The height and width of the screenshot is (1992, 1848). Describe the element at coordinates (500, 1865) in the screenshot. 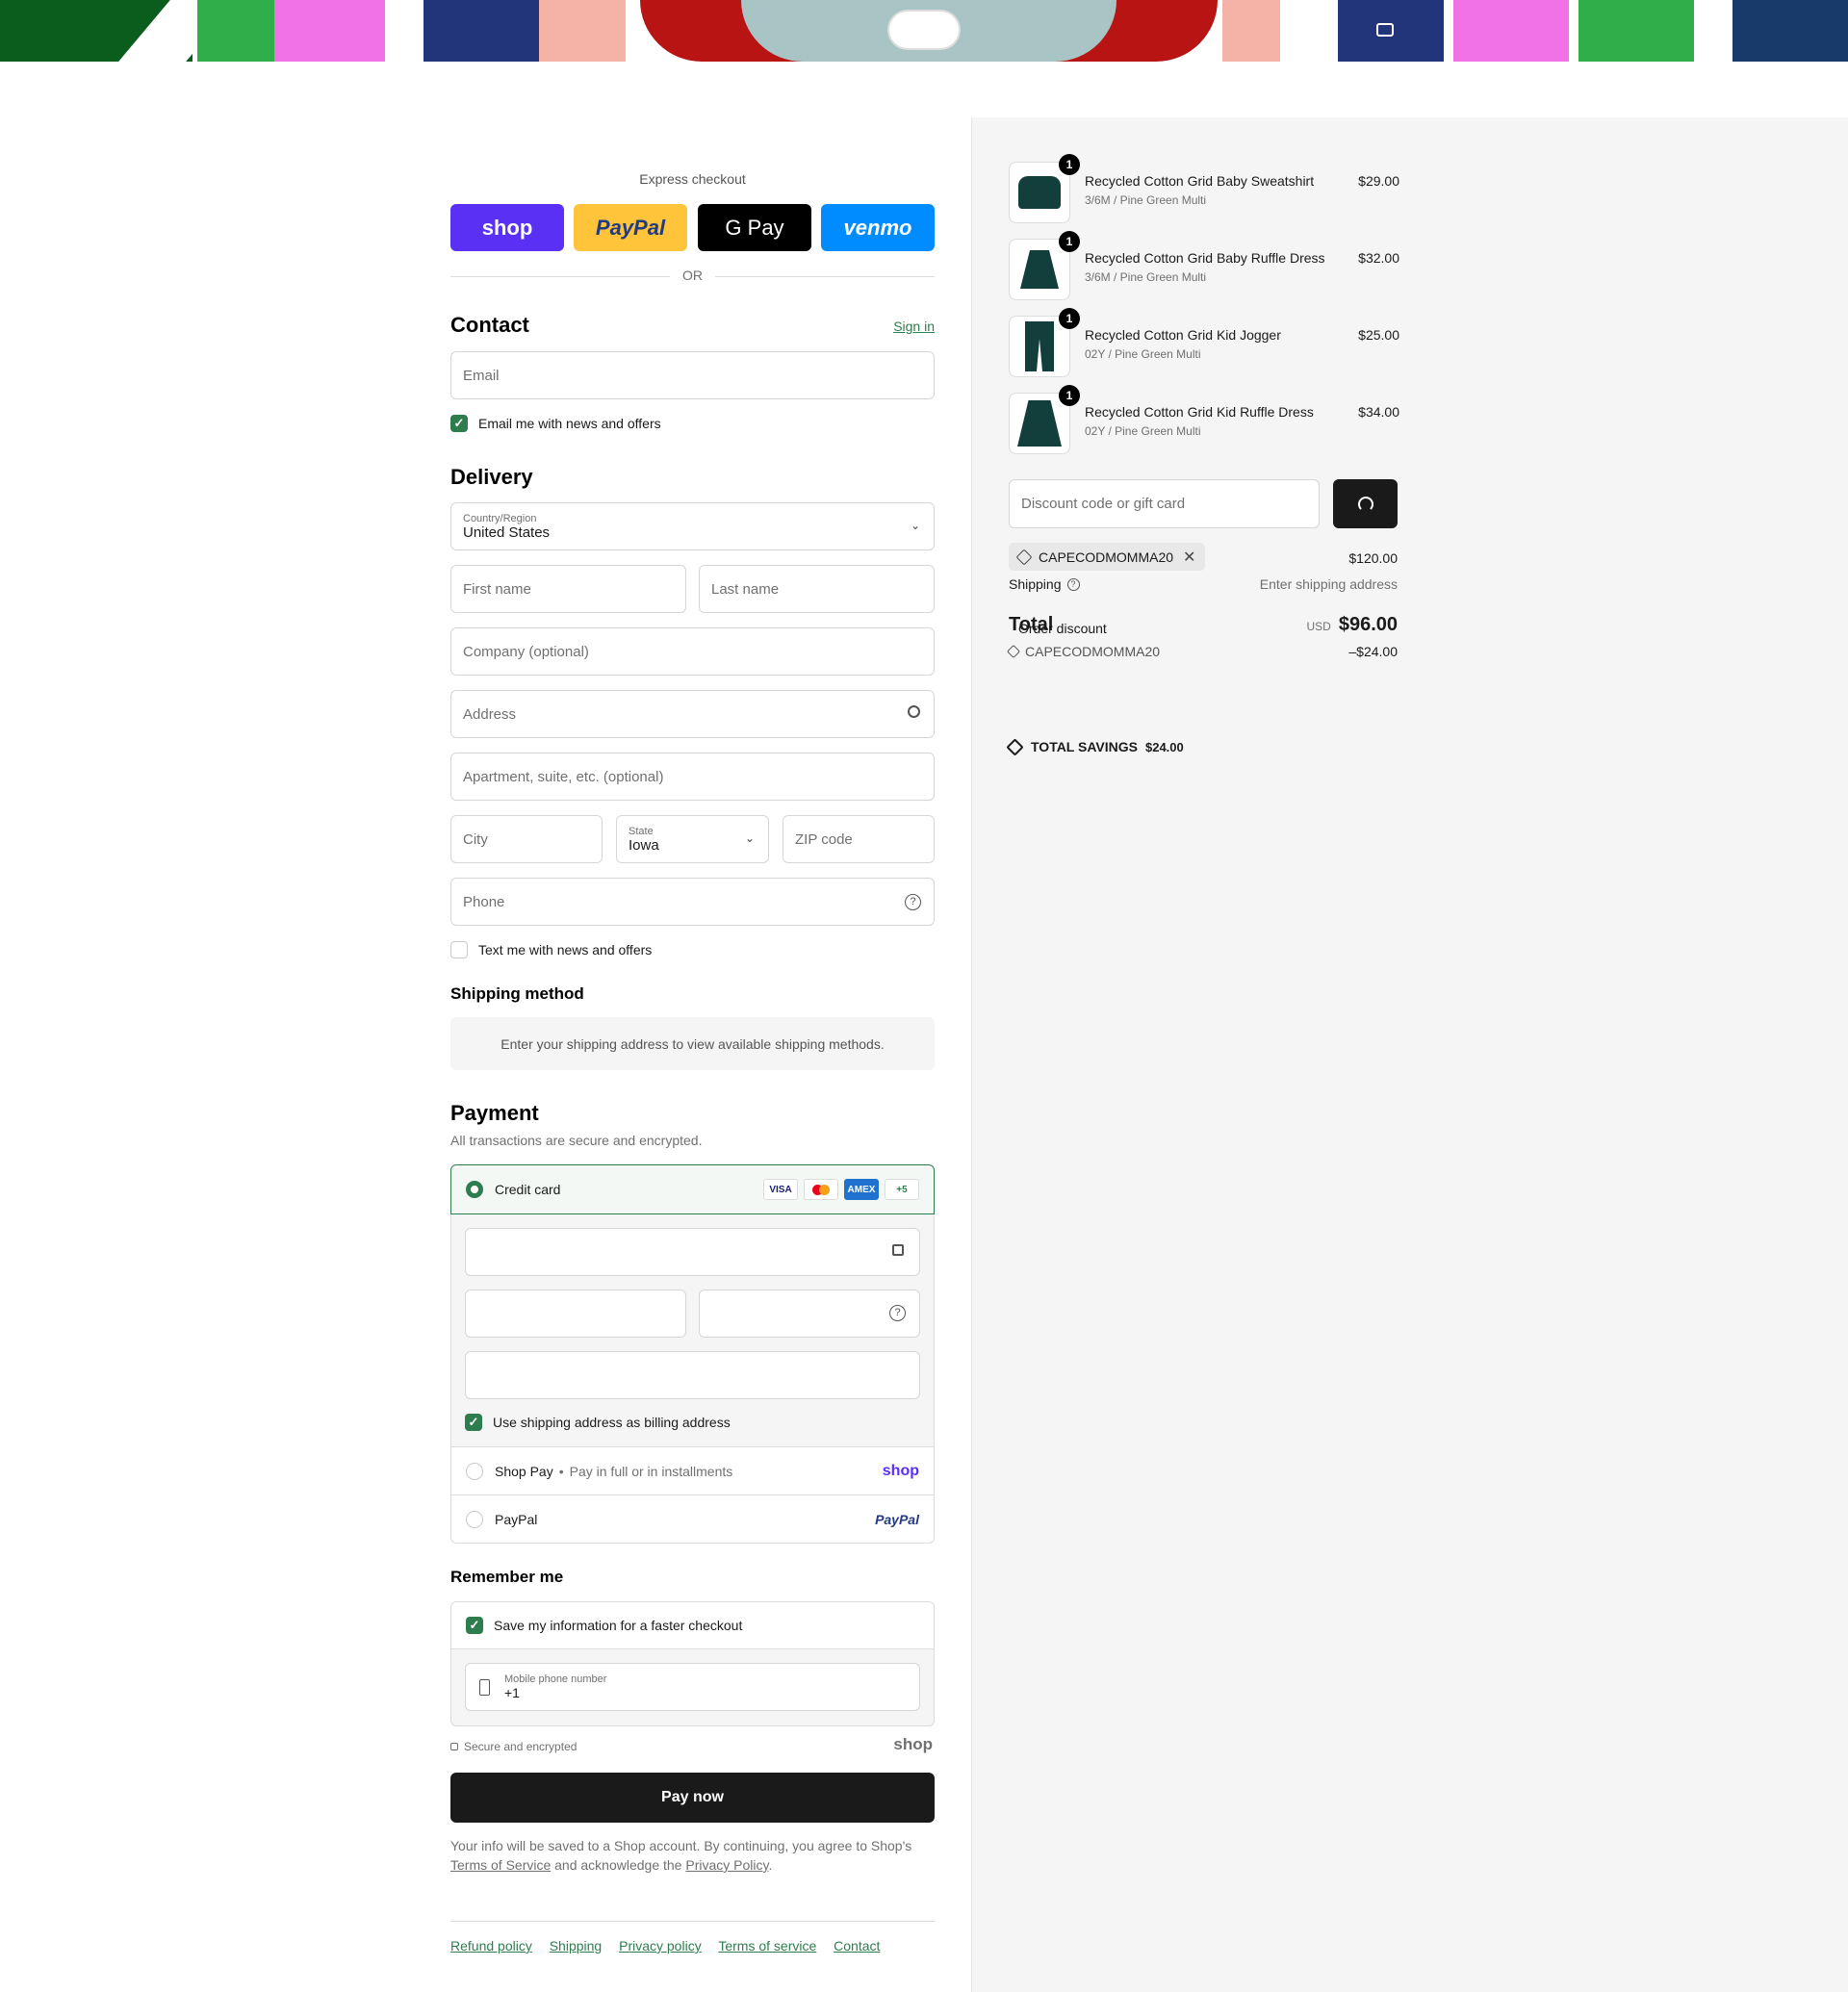

I see `terms-of-service-link: Terms of Service` at that location.